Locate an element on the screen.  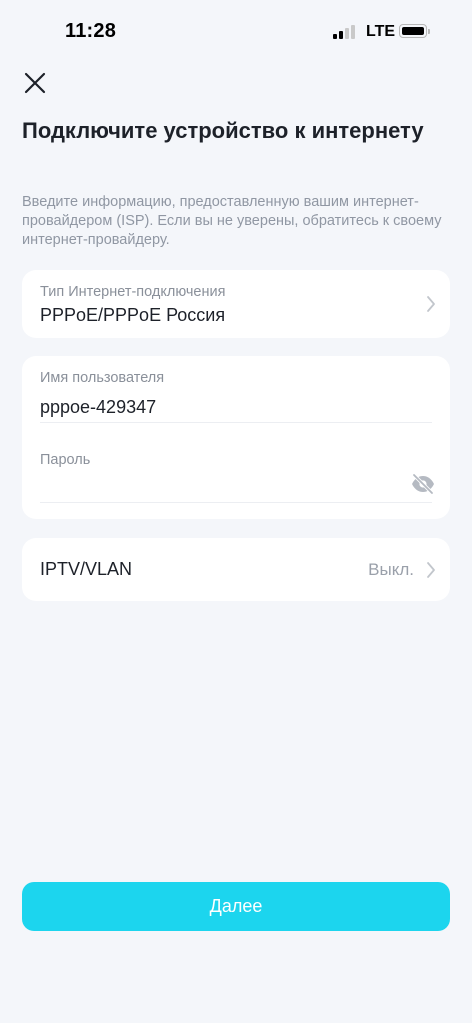
eye-off-icon is located at coordinates (423, 484).